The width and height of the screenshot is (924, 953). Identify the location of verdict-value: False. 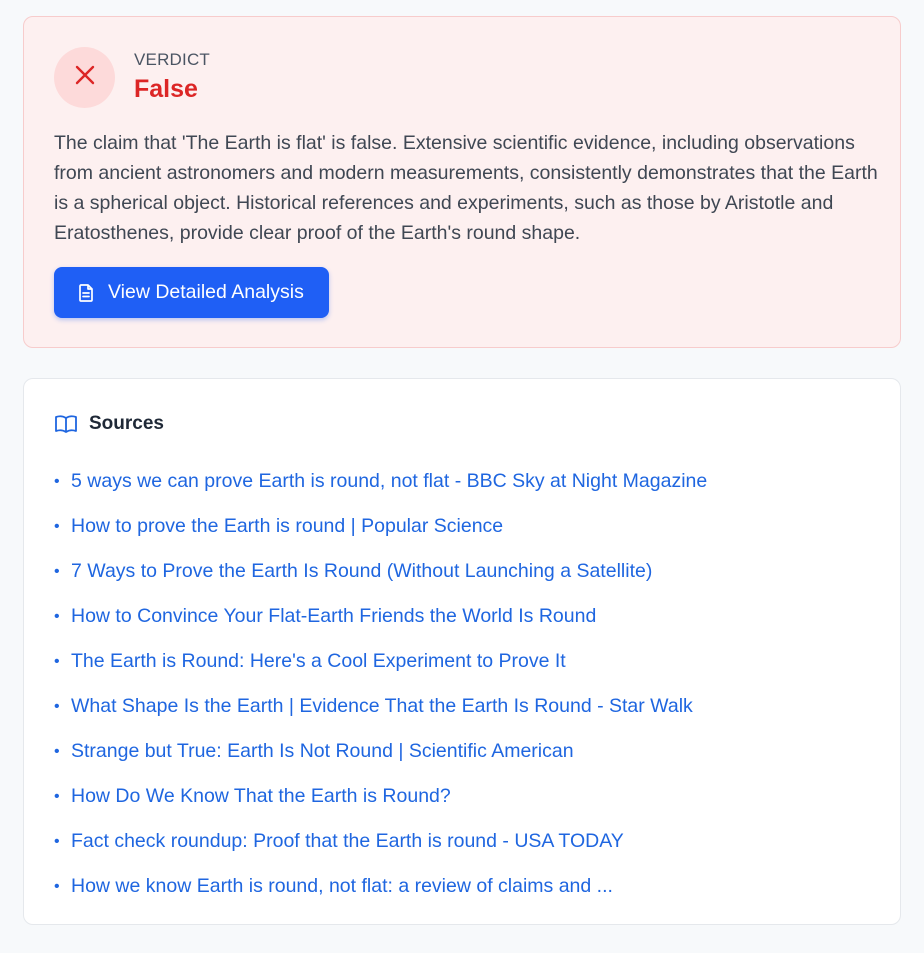
(166, 89).